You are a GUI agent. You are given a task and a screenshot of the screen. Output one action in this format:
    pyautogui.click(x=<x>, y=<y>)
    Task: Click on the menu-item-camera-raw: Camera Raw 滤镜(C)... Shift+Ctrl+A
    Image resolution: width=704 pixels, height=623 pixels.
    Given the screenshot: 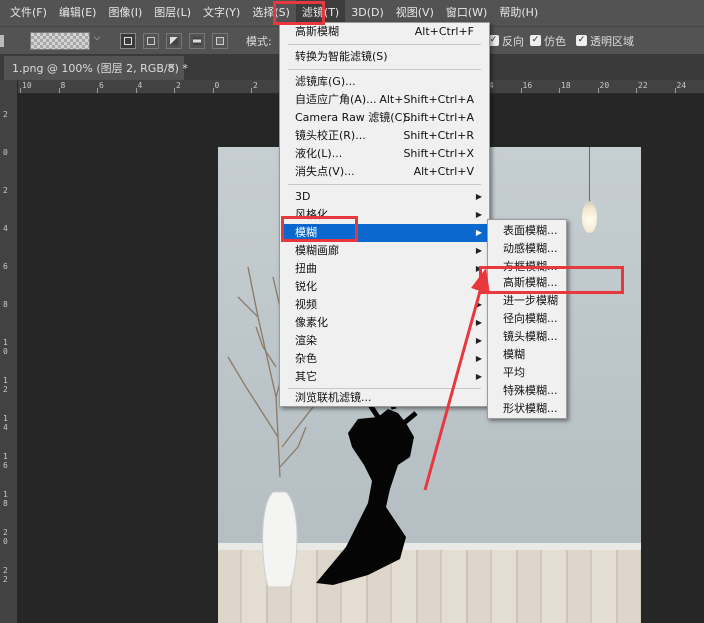 What is the action you would take?
    pyautogui.click(x=384, y=118)
    